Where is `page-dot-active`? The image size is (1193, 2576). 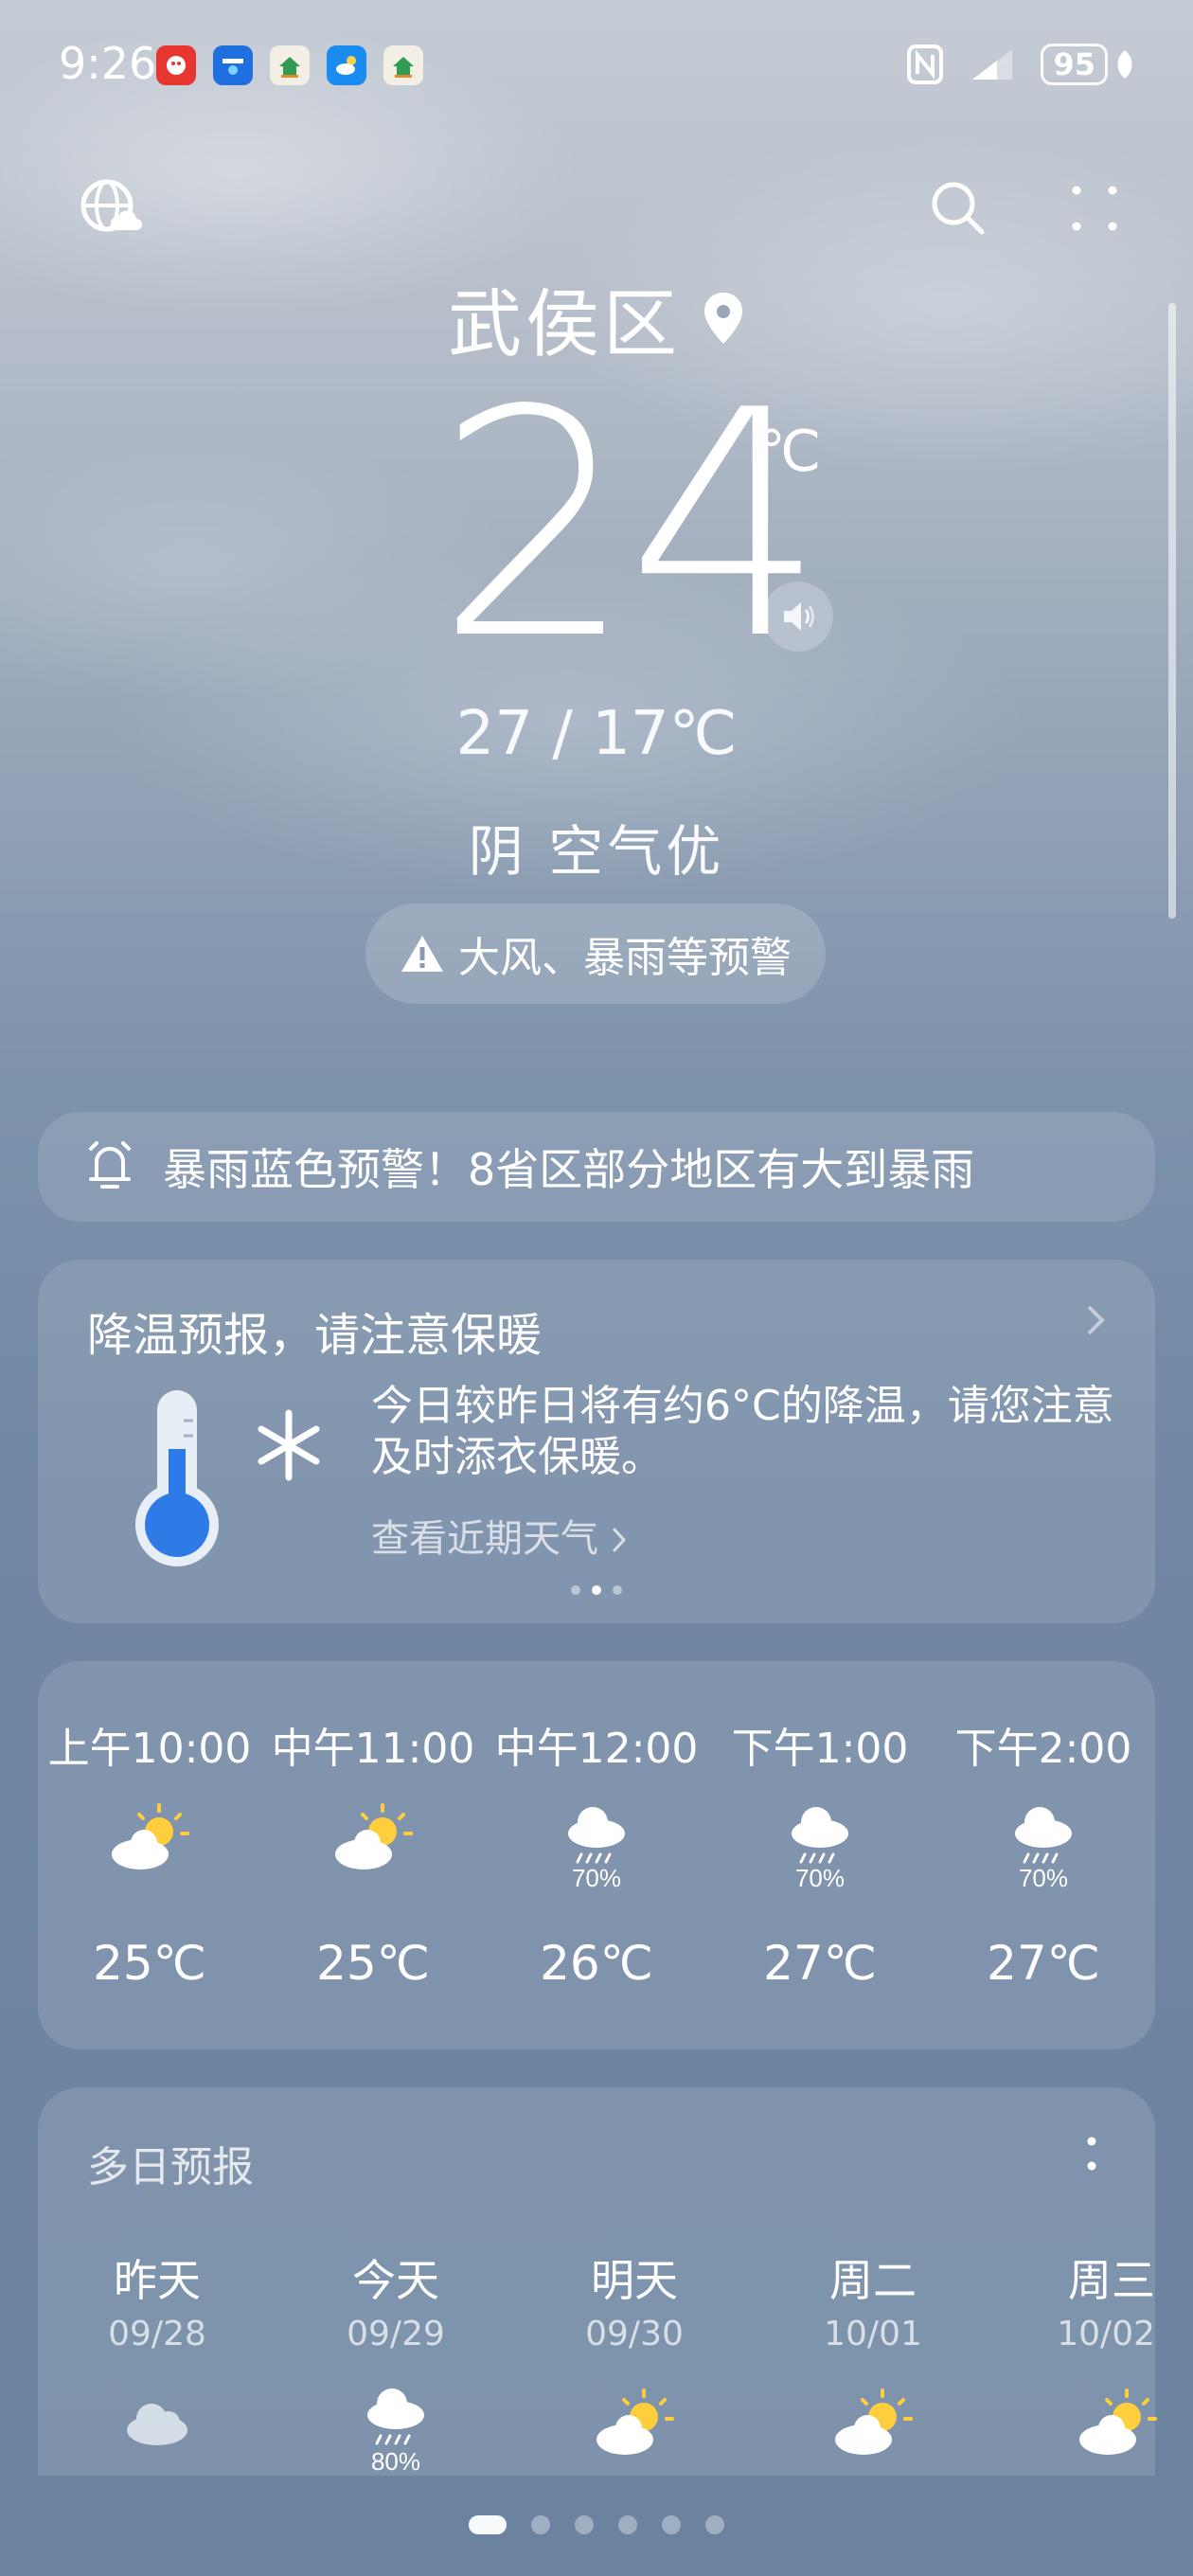
page-dot-active is located at coordinates (488, 2524).